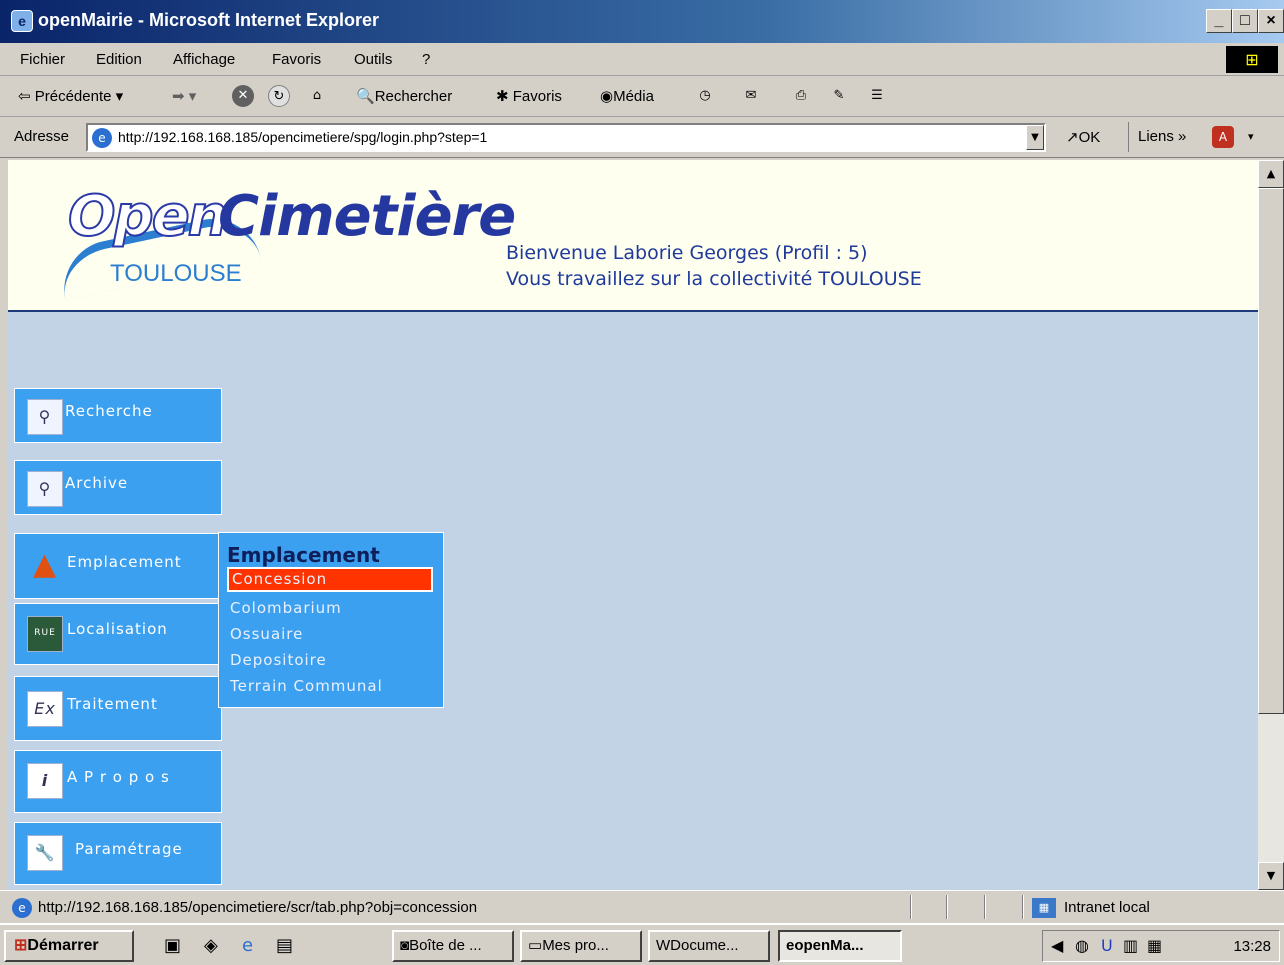 The width and height of the screenshot is (1284, 965). I want to click on nav-localisation-label: Localisation, so click(117, 629).